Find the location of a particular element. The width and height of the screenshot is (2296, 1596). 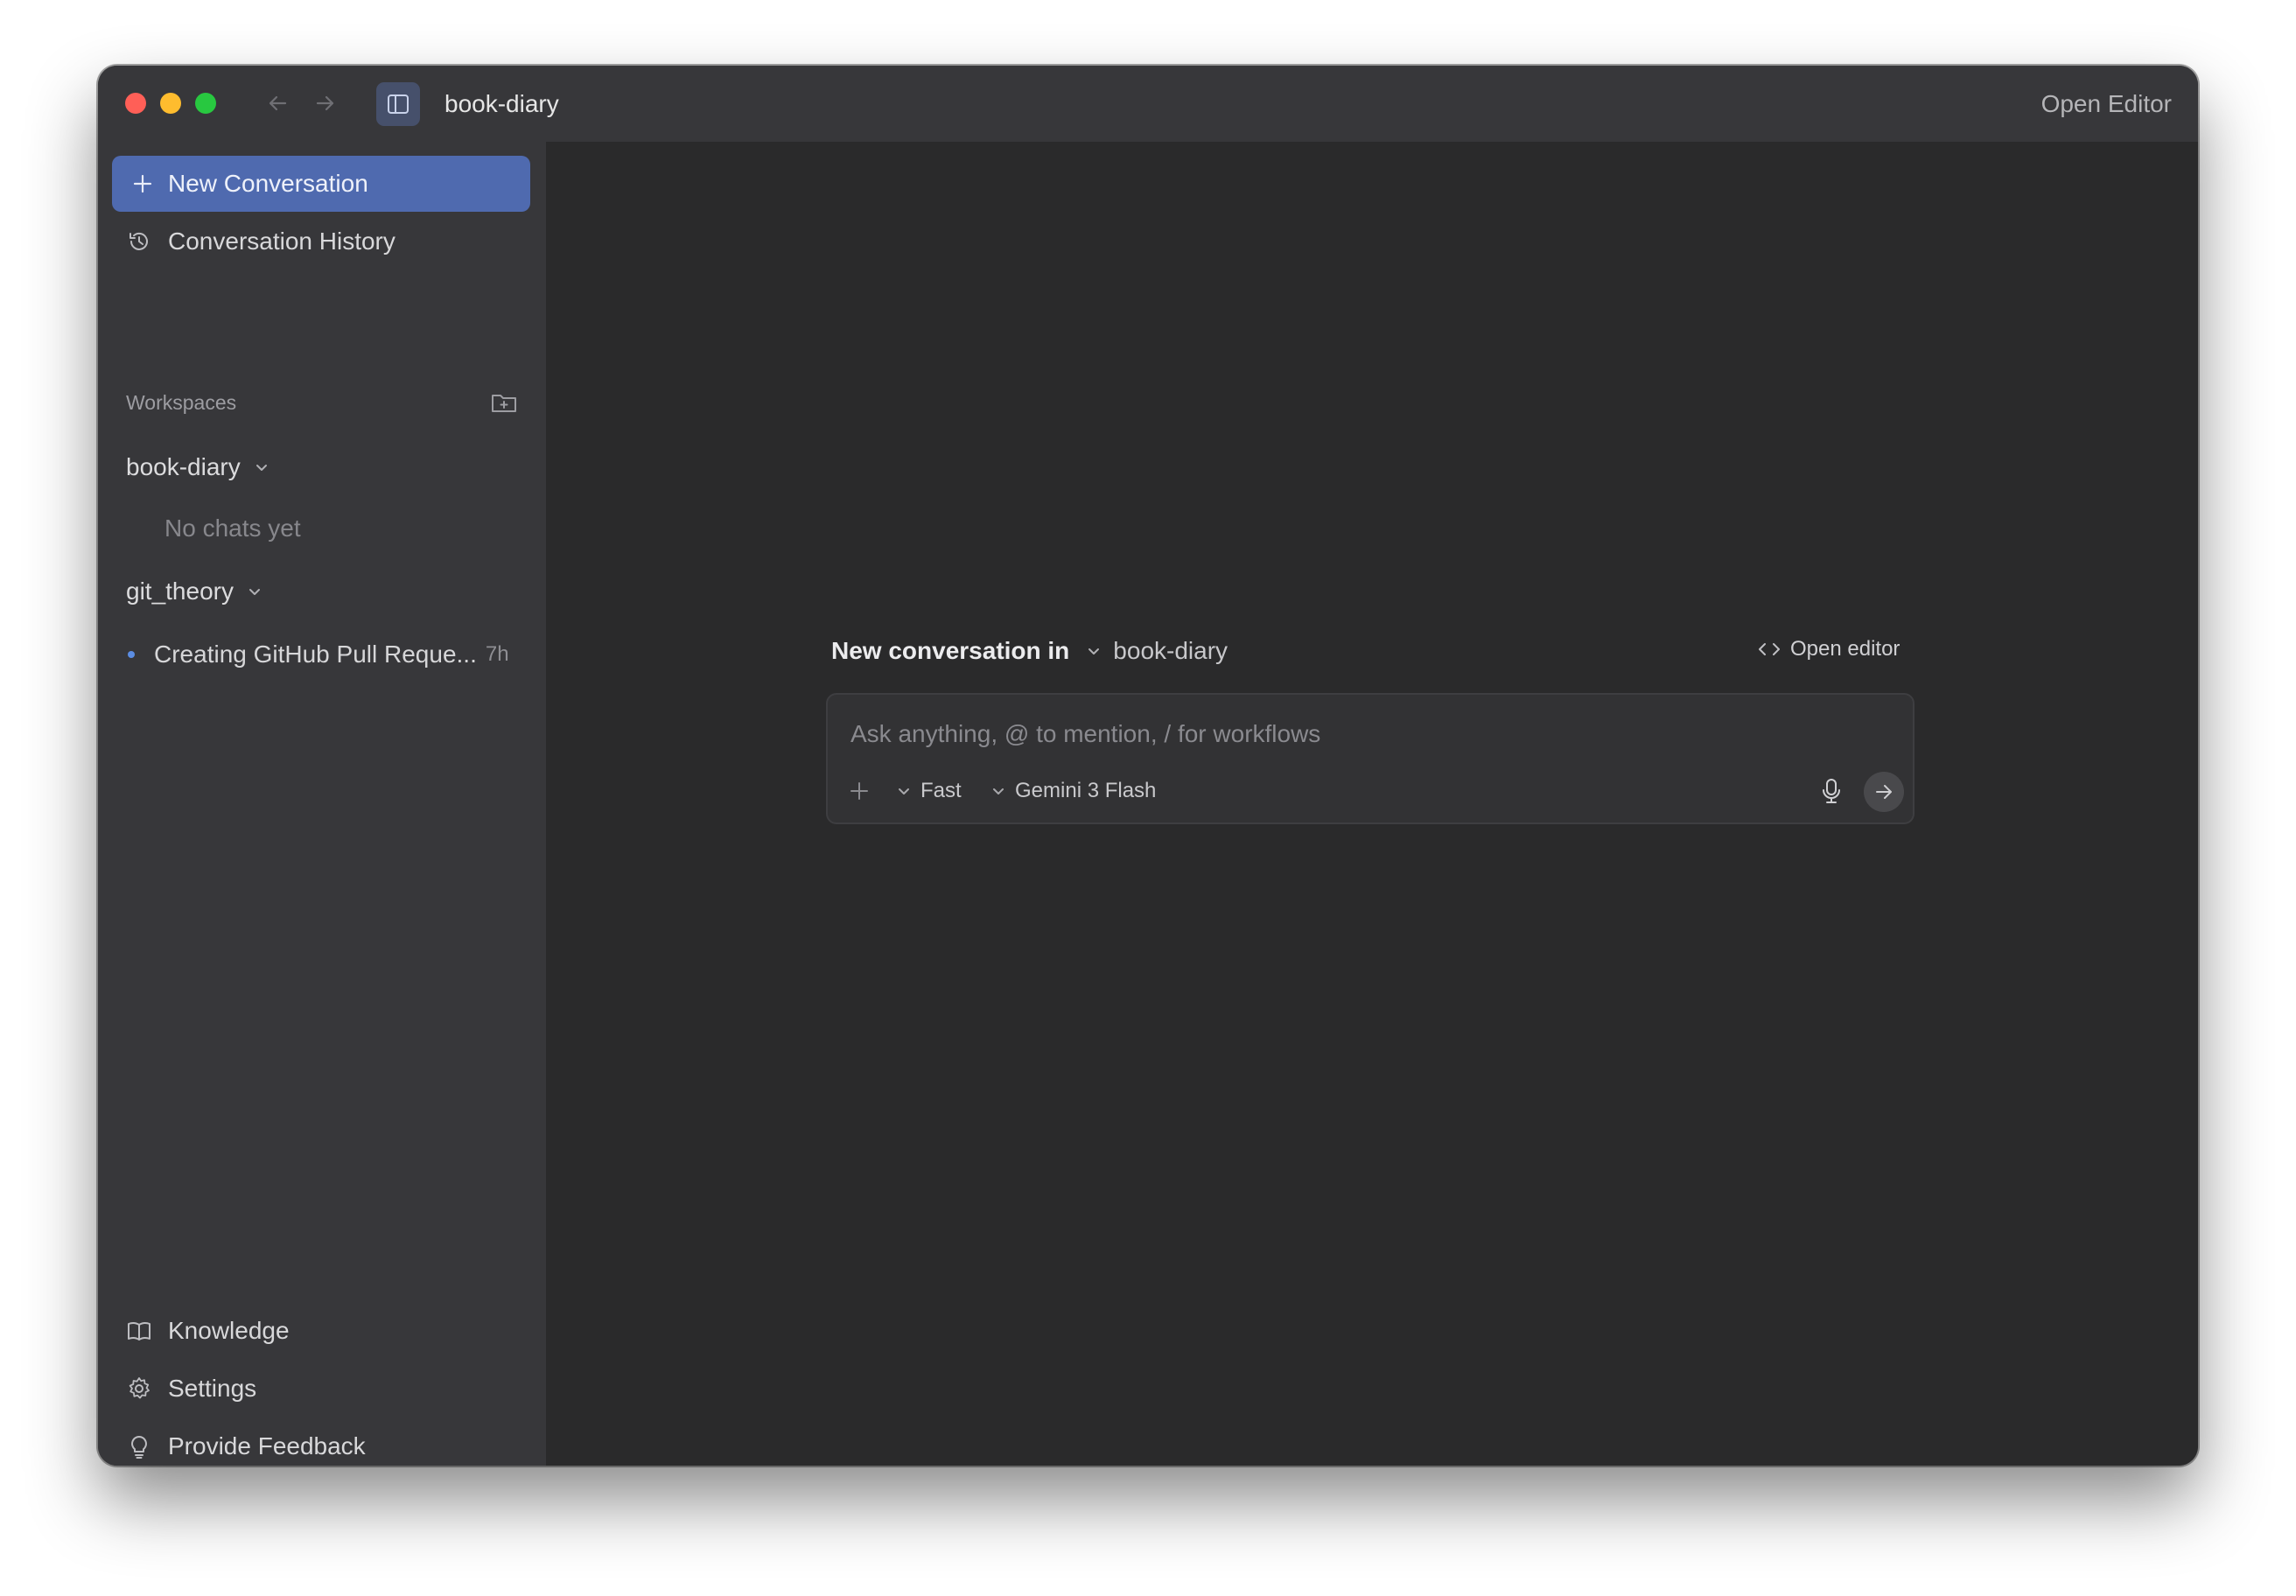

code-icon is located at coordinates (1769, 649).